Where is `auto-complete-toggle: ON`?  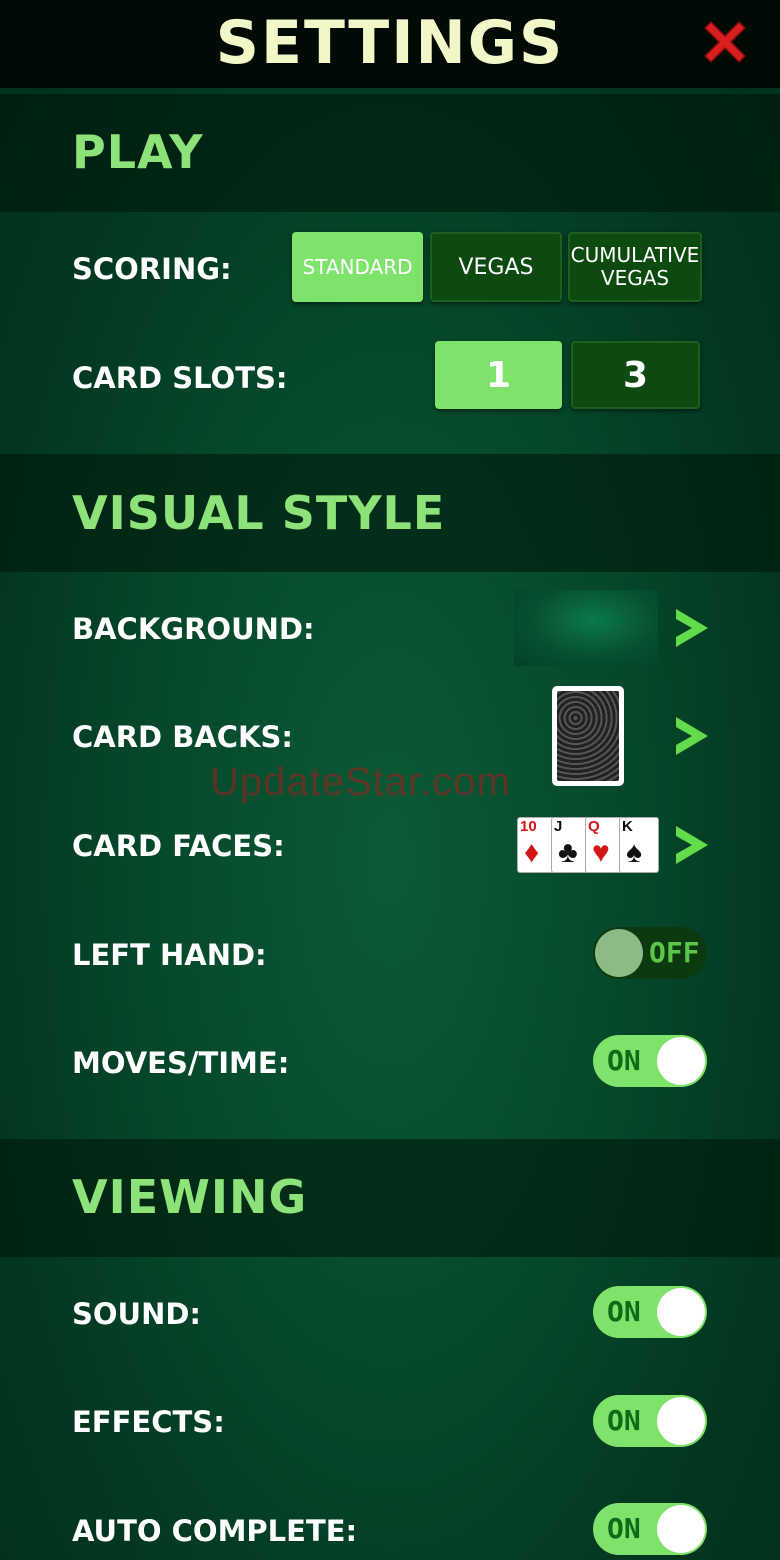 auto-complete-toggle: ON is located at coordinates (650, 1529).